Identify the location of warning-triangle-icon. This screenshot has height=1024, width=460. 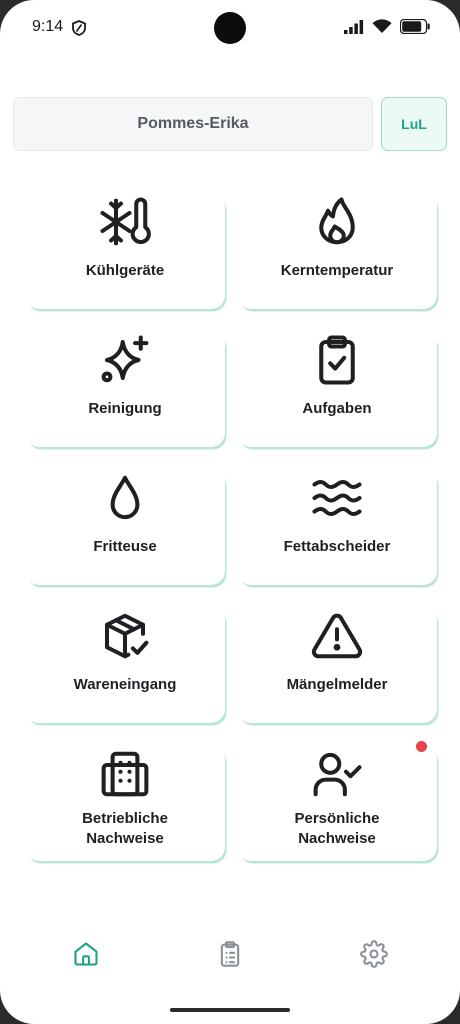
(337, 636).